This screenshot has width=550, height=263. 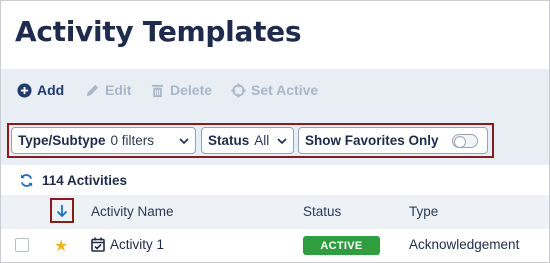 I want to click on add-button: Add, so click(x=40, y=90).